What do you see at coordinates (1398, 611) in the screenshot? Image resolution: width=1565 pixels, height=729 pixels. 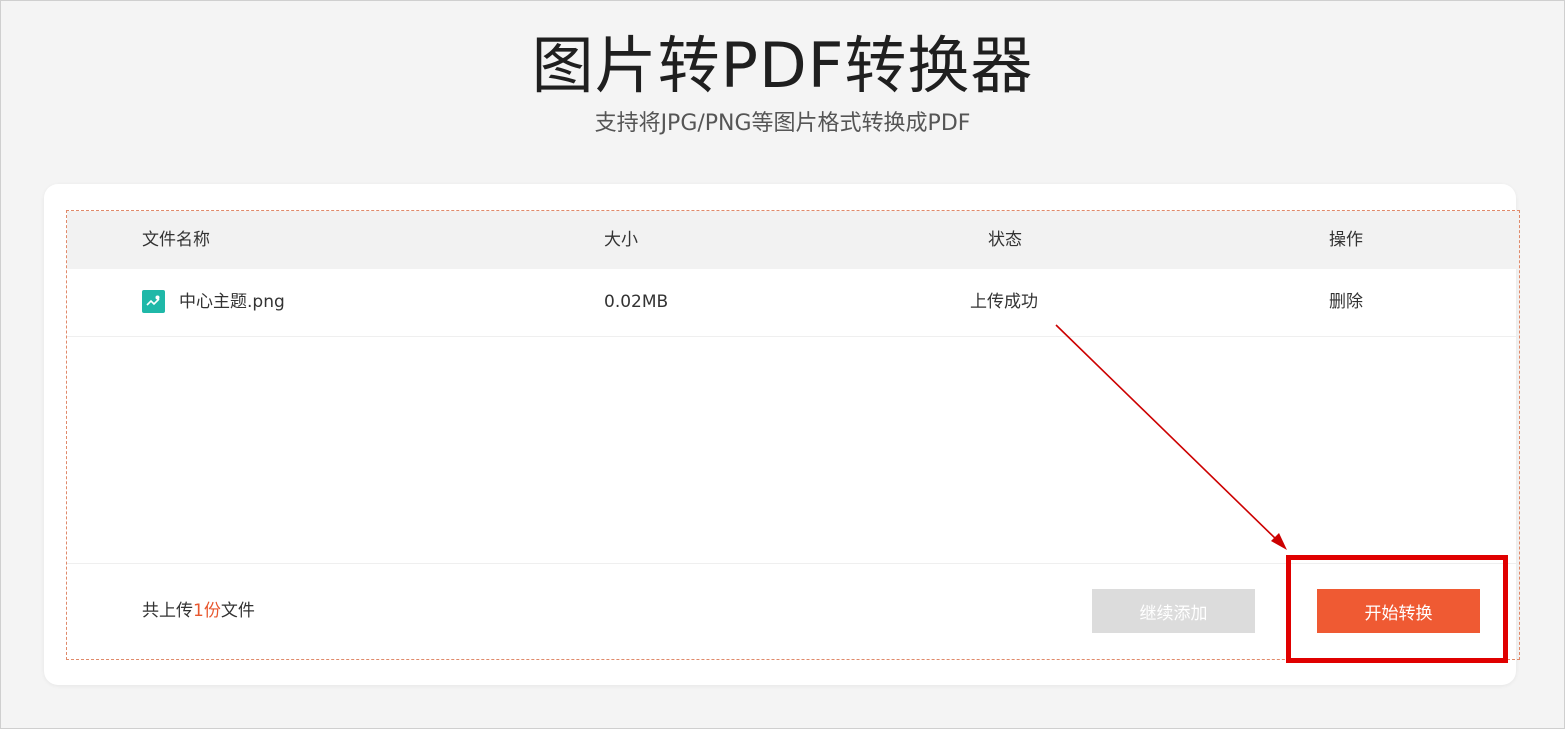 I see `start-convert-button: 开始转换` at bounding box center [1398, 611].